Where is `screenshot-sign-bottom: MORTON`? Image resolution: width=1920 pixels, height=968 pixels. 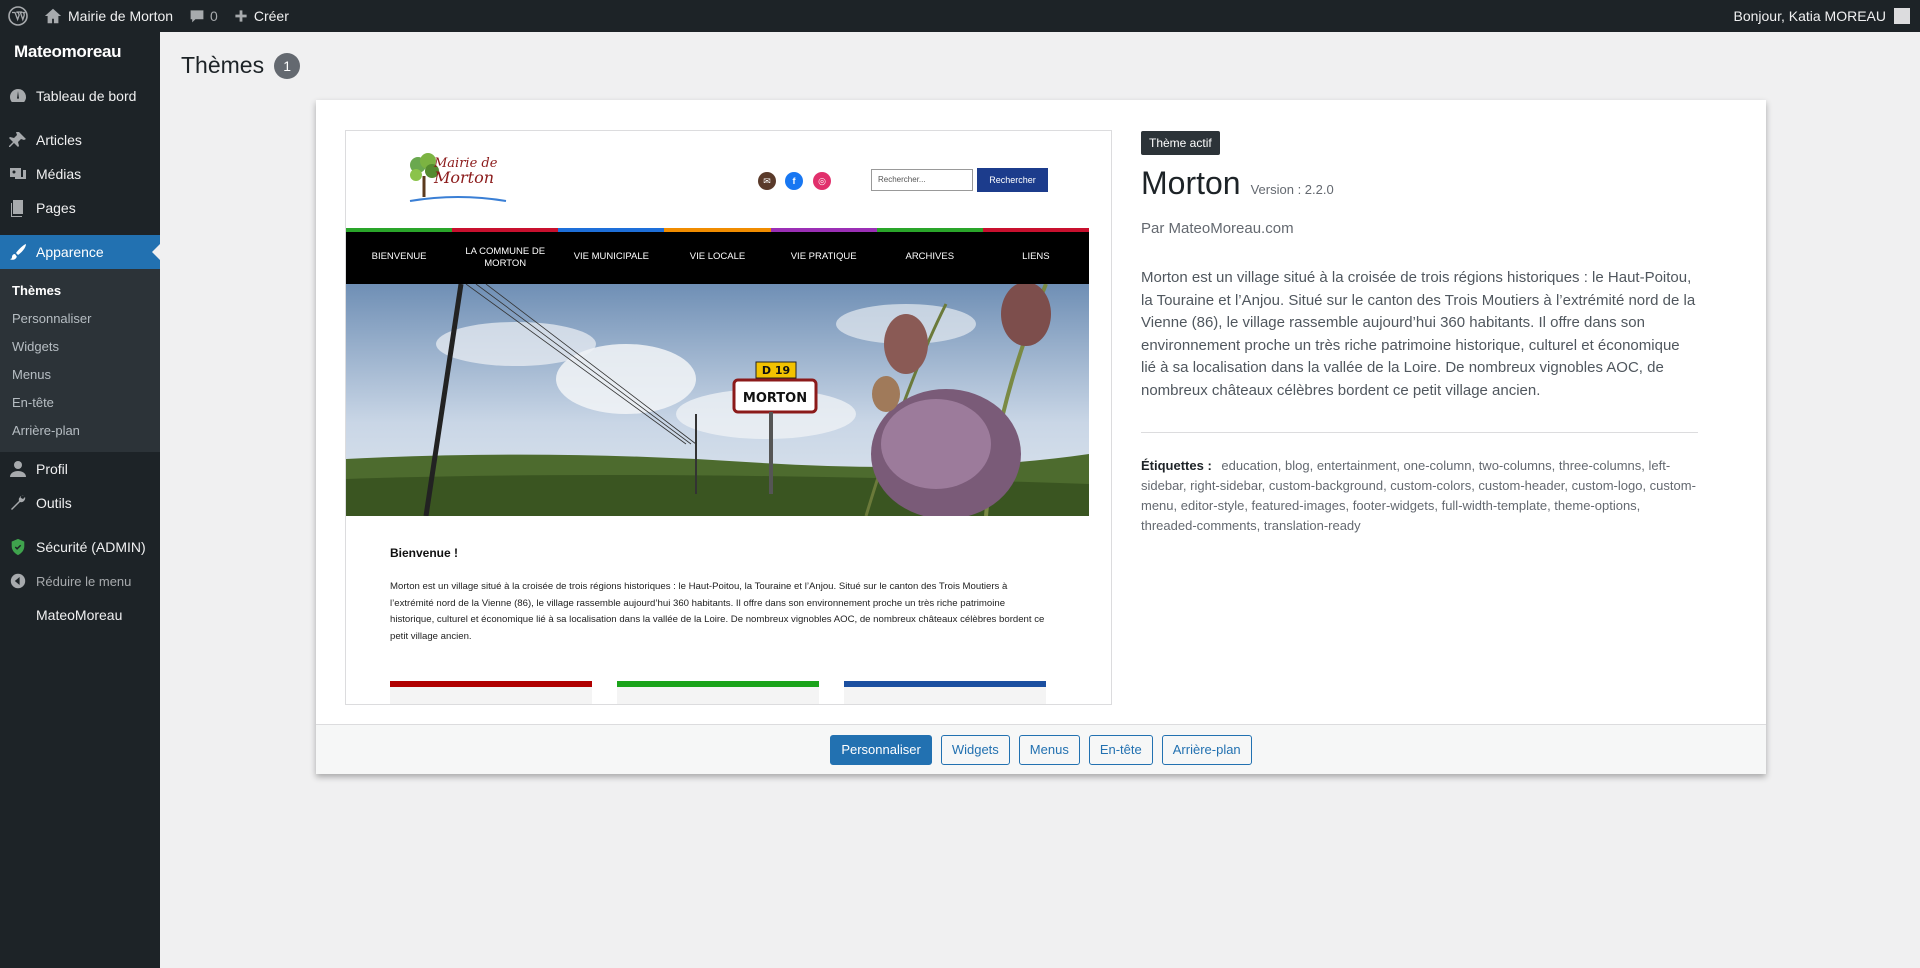
screenshot-sign-bottom: MORTON is located at coordinates (775, 398).